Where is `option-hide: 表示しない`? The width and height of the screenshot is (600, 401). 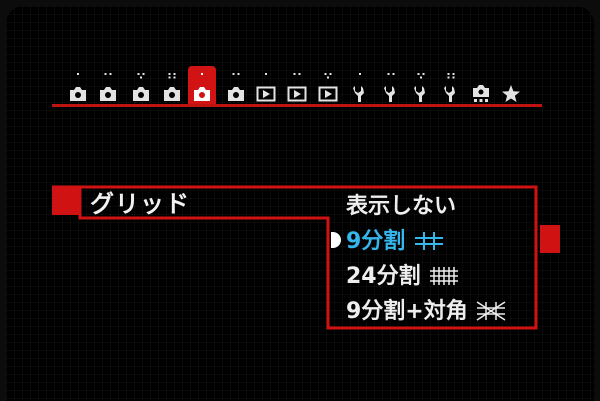
option-hide: 表示しない is located at coordinates (436, 205).